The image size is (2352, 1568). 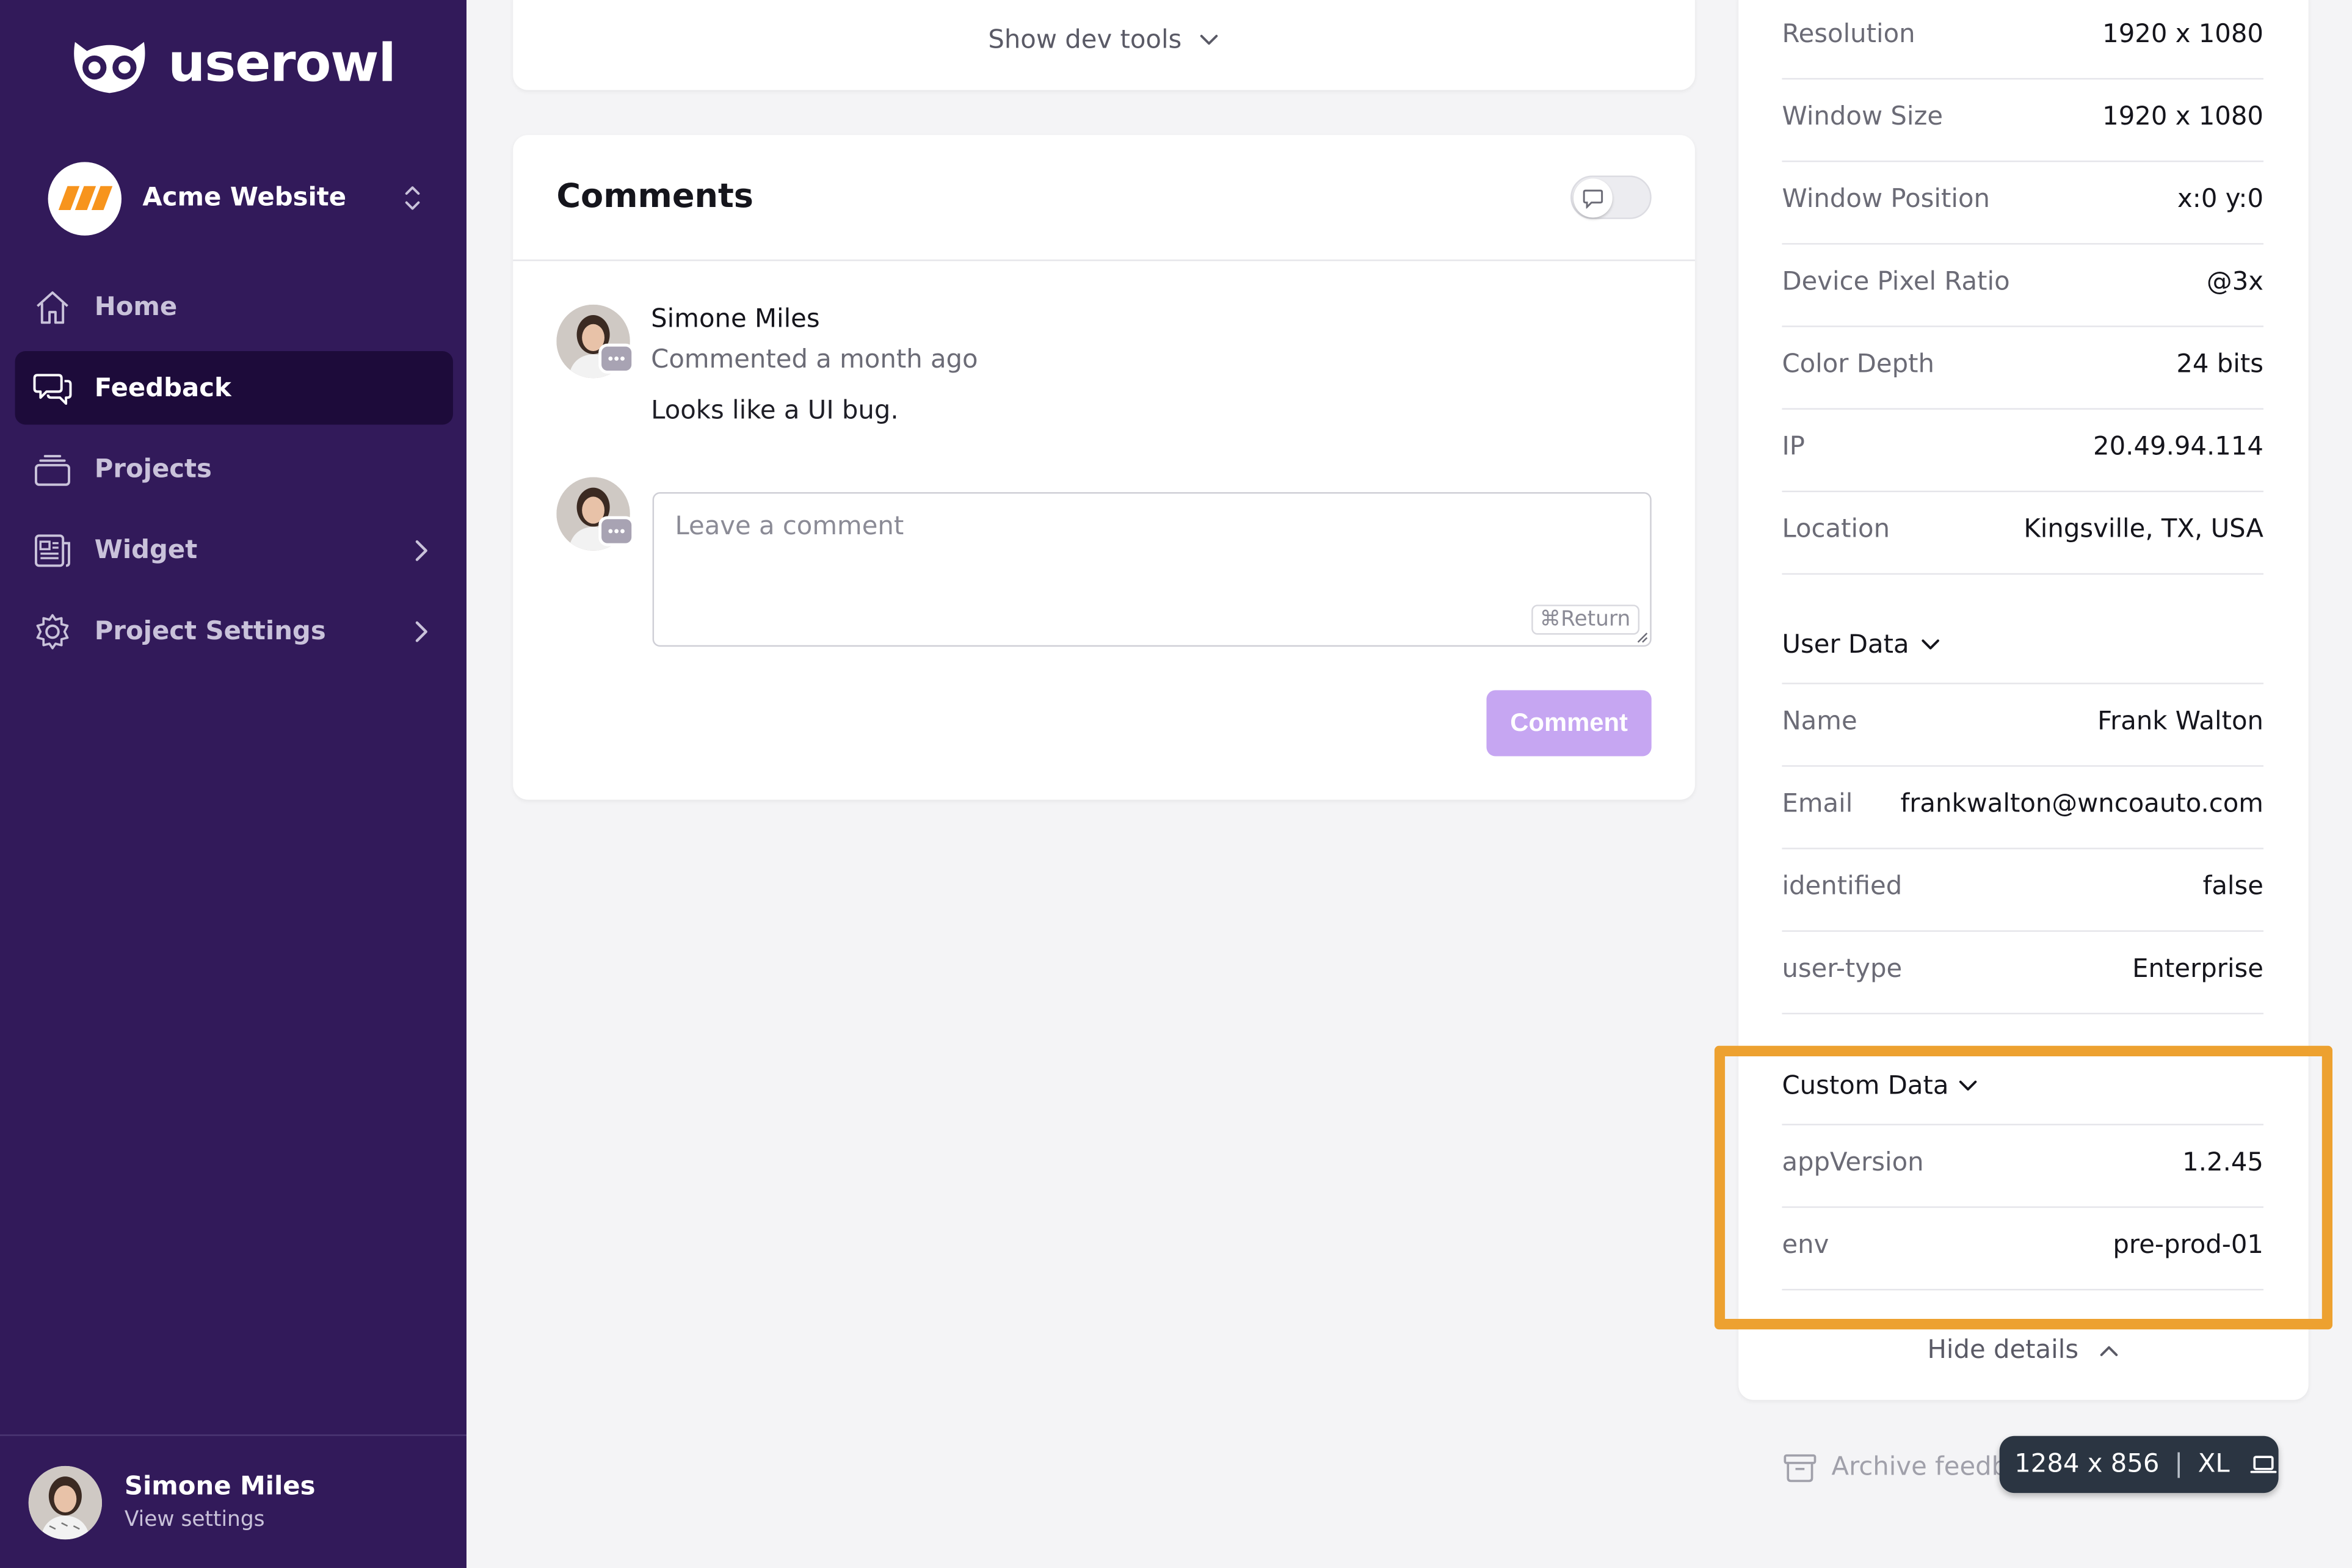 I want to click on sidebar-item-project-settings: Project Settings, so click(x=234, y=630).